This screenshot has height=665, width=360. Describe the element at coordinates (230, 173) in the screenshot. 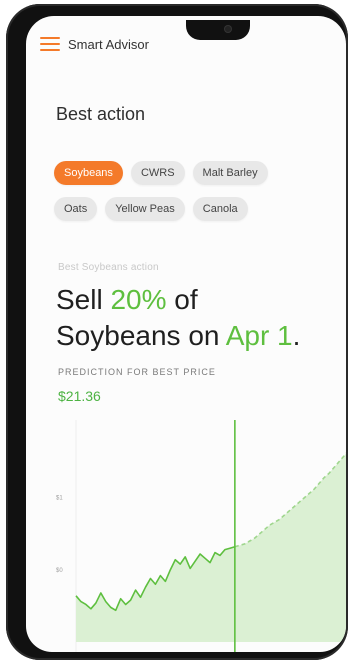

I see `chip-malt-barley: Malt Barley` at that location.